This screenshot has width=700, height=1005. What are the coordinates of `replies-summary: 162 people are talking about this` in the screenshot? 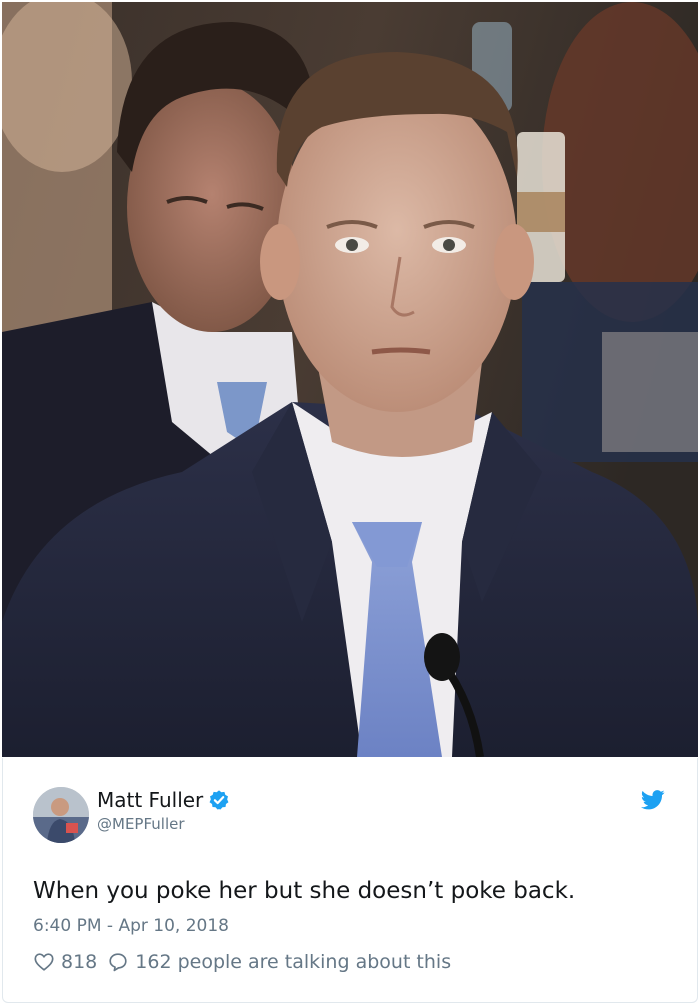 It's located at (293, 962).